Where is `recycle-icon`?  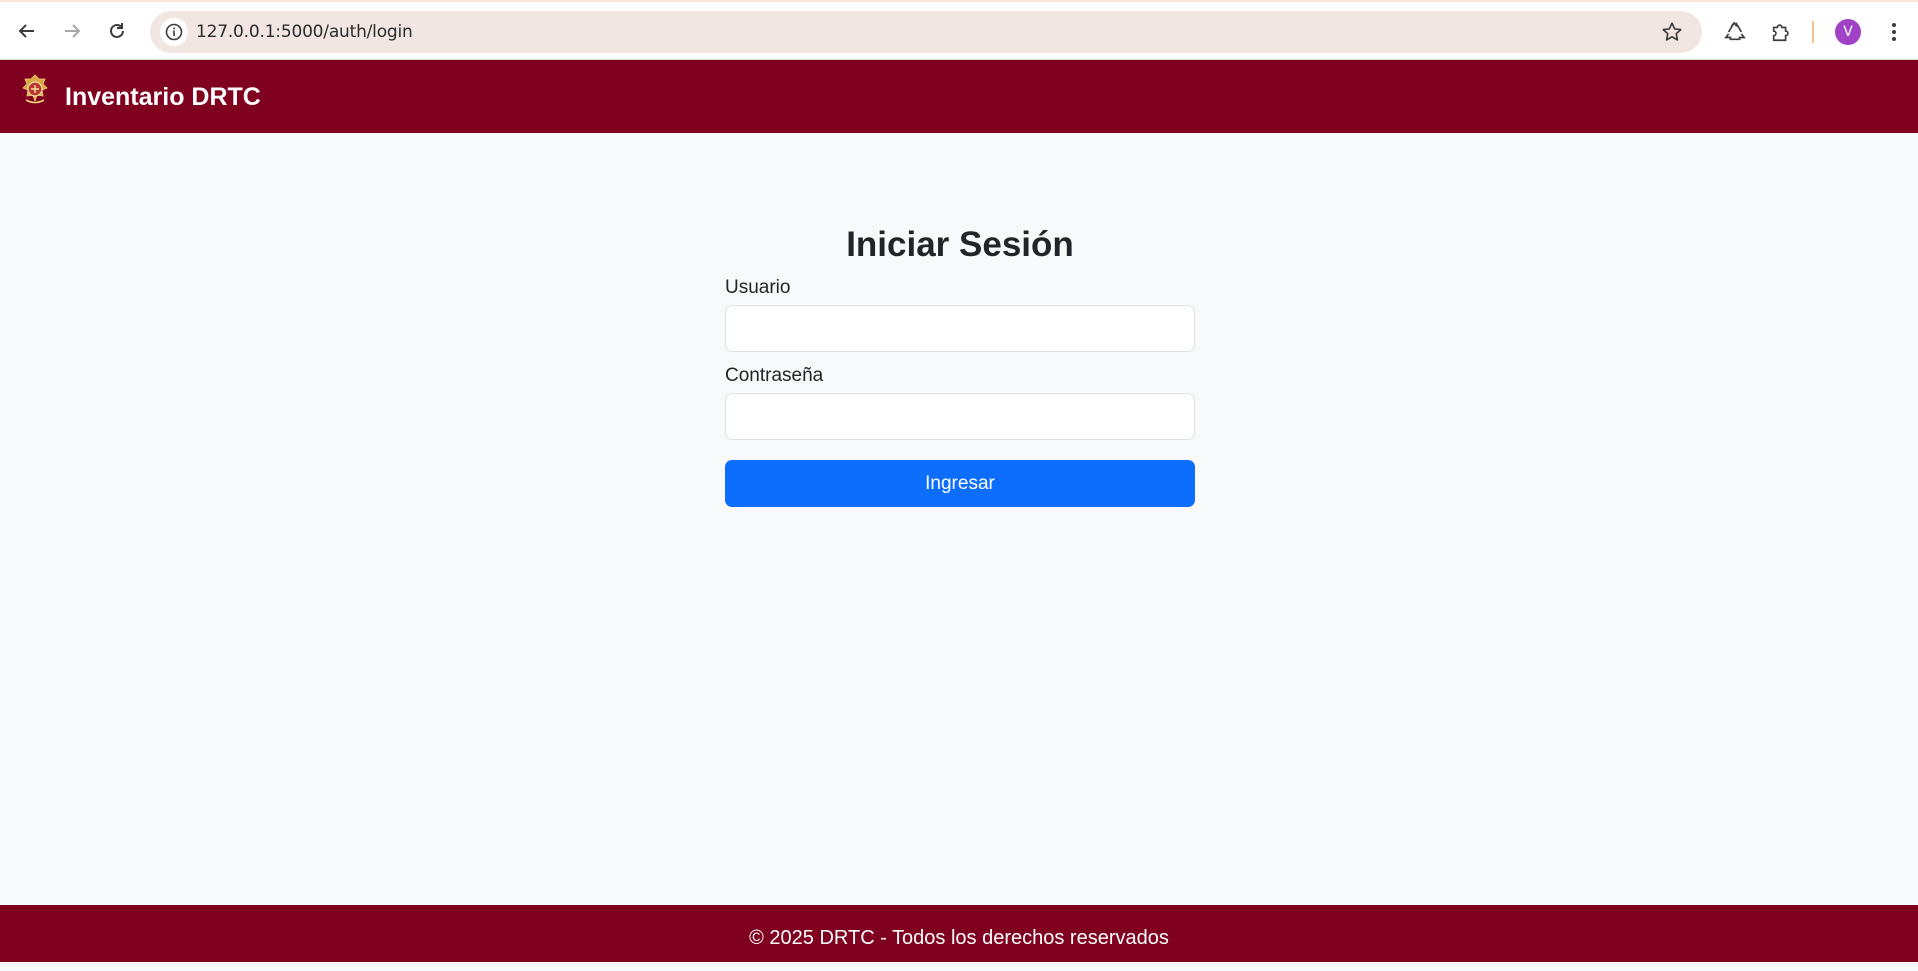
recycle-icon is located at coordinates (1735, 31).